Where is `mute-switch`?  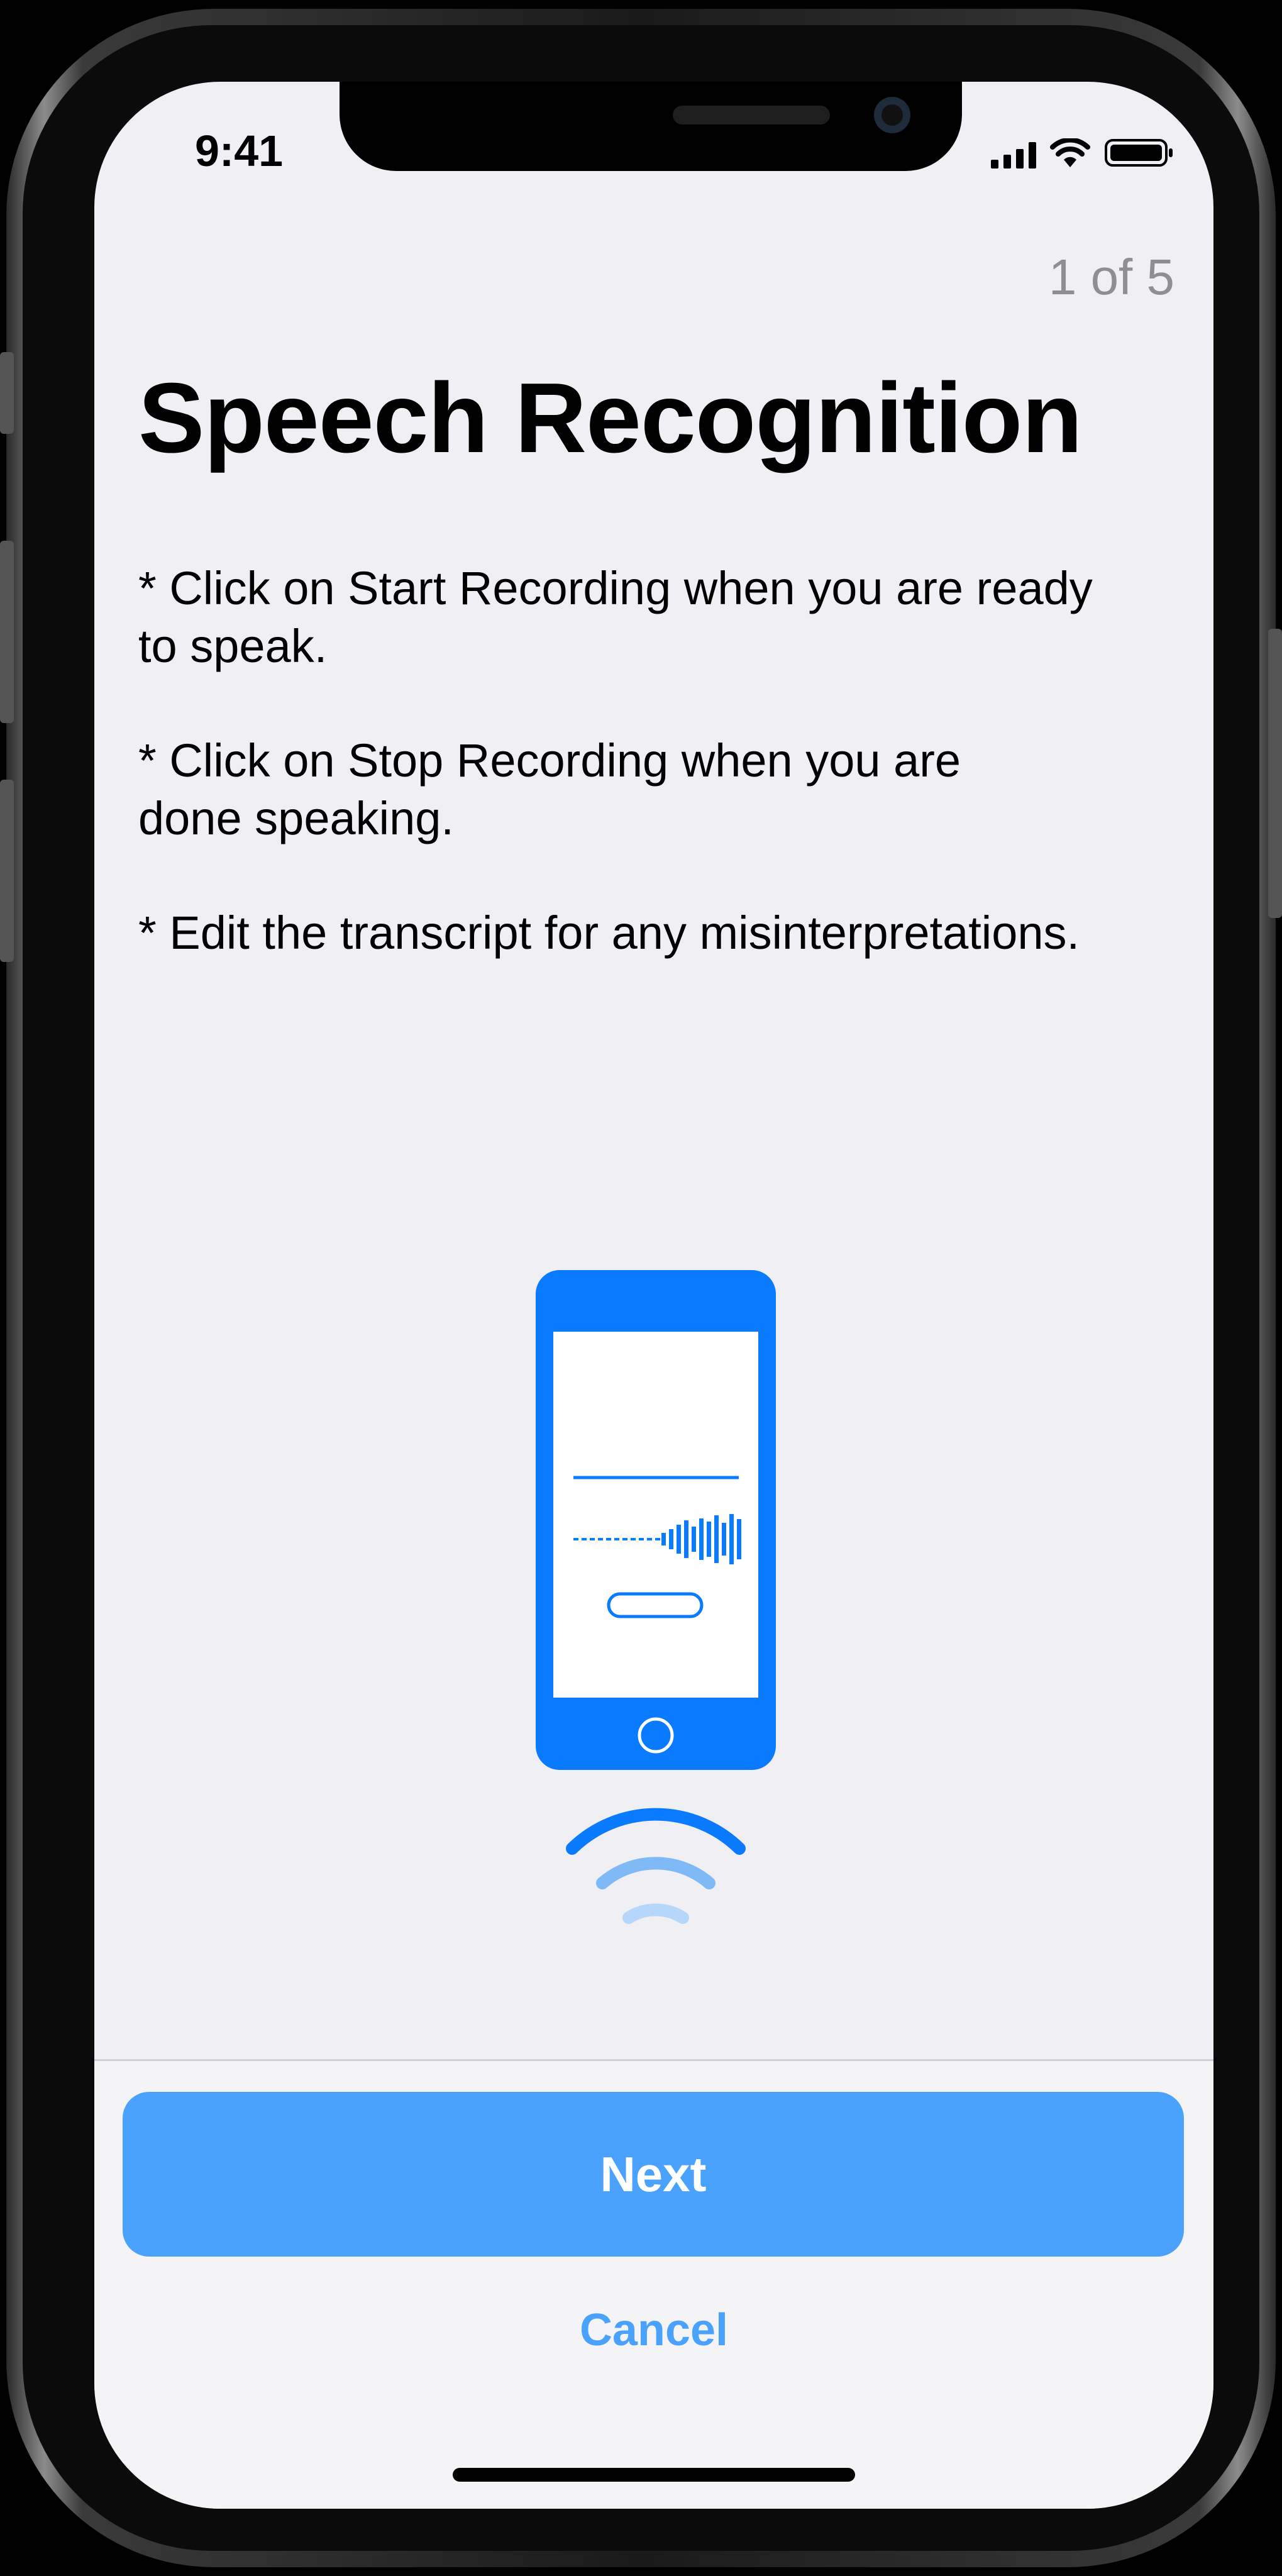 mute-switch is located at coordinates (7, 393).